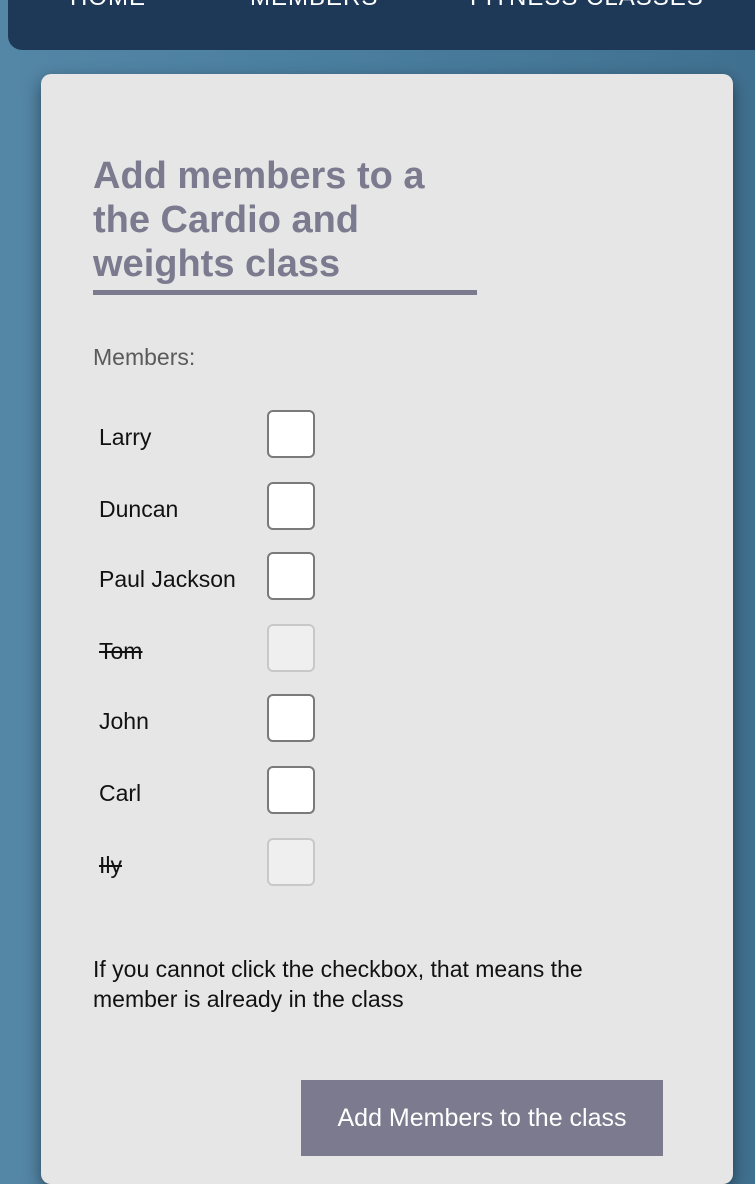 Image resolution: width=755 pixels, height=1184 pixels. What do you see at coordinates (291, 648) in the screenshot?
I see `member-checkbox-tom-disabled` at bounding box center [291, 648].